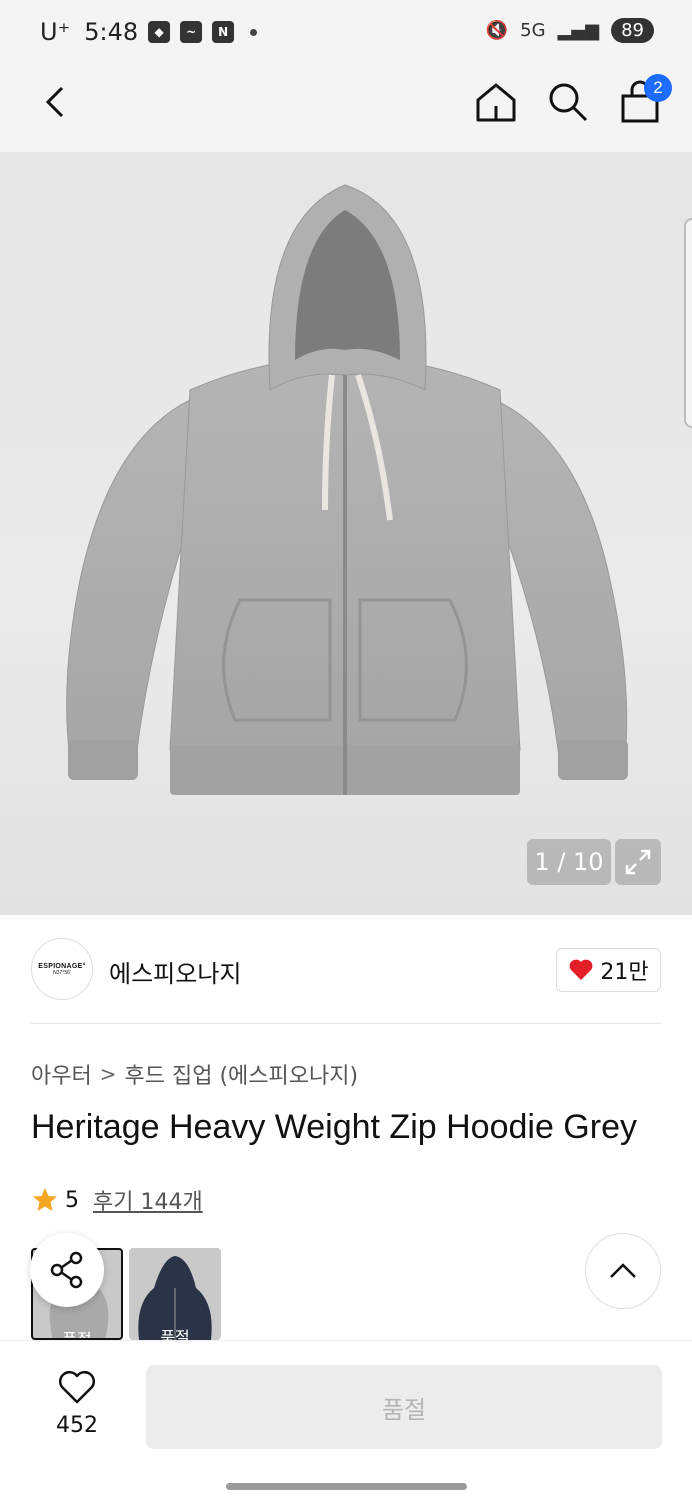 This screenshot has width=692, height=1500. I want to click on battery-level: 89, so click(632, 30).